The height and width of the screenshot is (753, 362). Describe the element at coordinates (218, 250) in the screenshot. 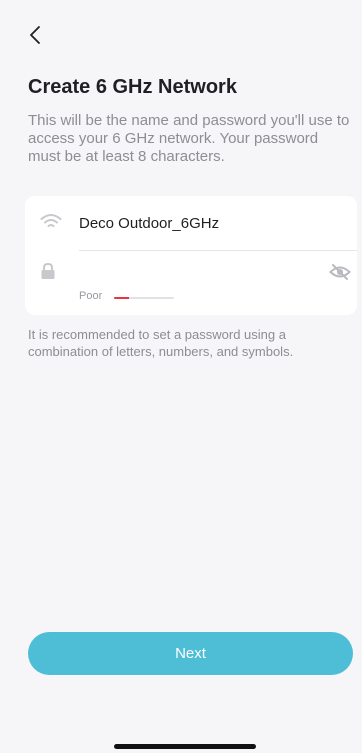

I see `field-divider` at that location.